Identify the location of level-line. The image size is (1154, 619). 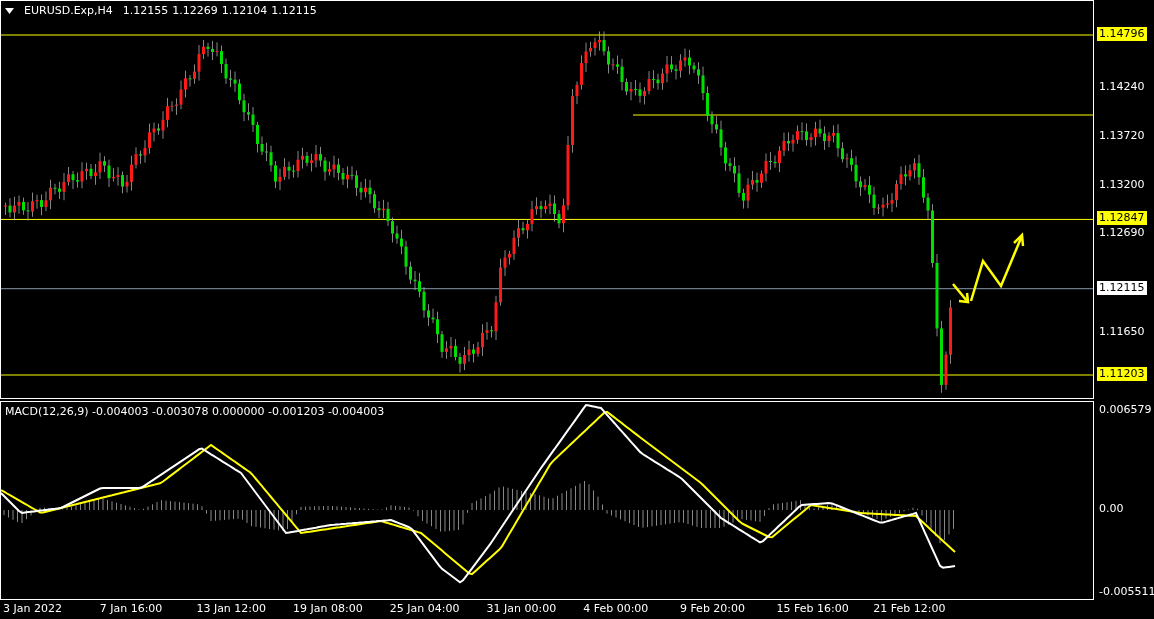
(547, 219).